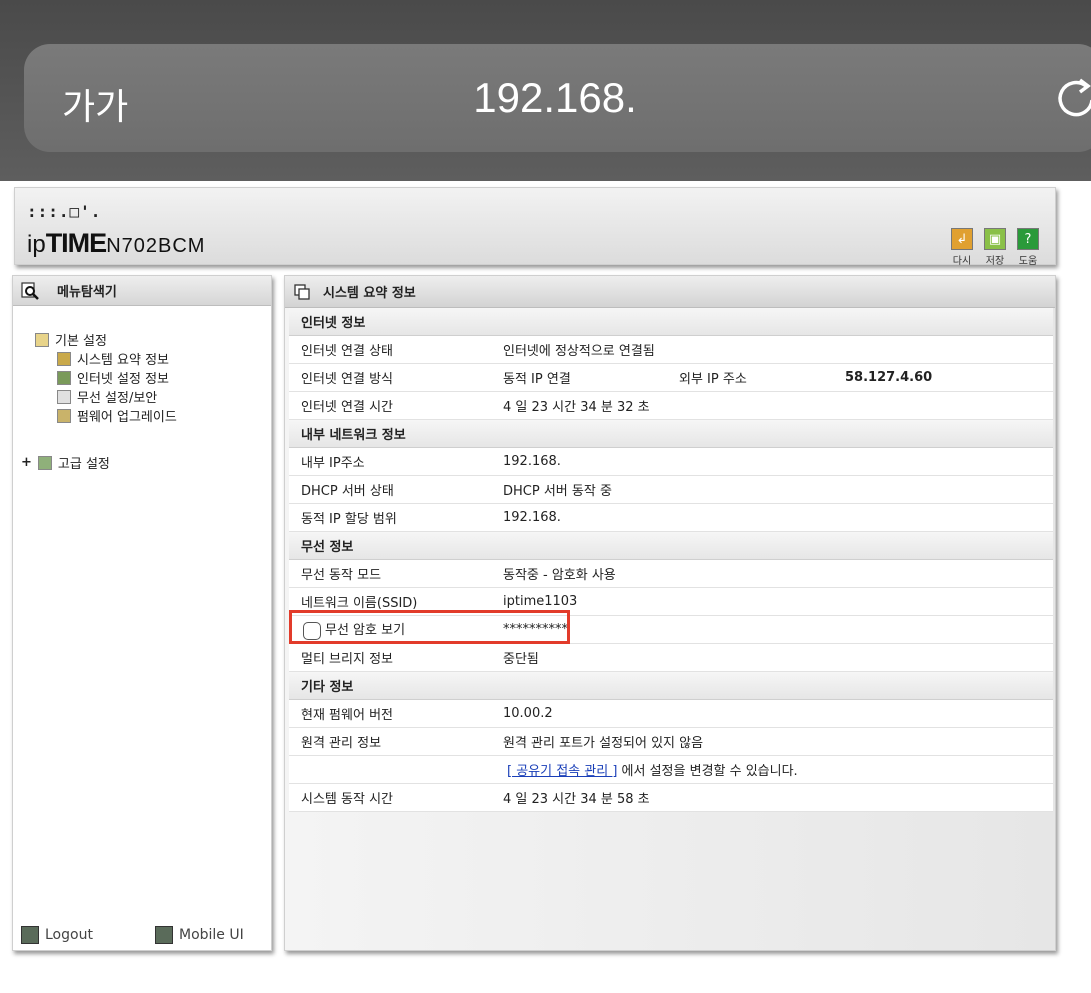  I want to click on save-button: ▣ 저장, so click(995, 247).